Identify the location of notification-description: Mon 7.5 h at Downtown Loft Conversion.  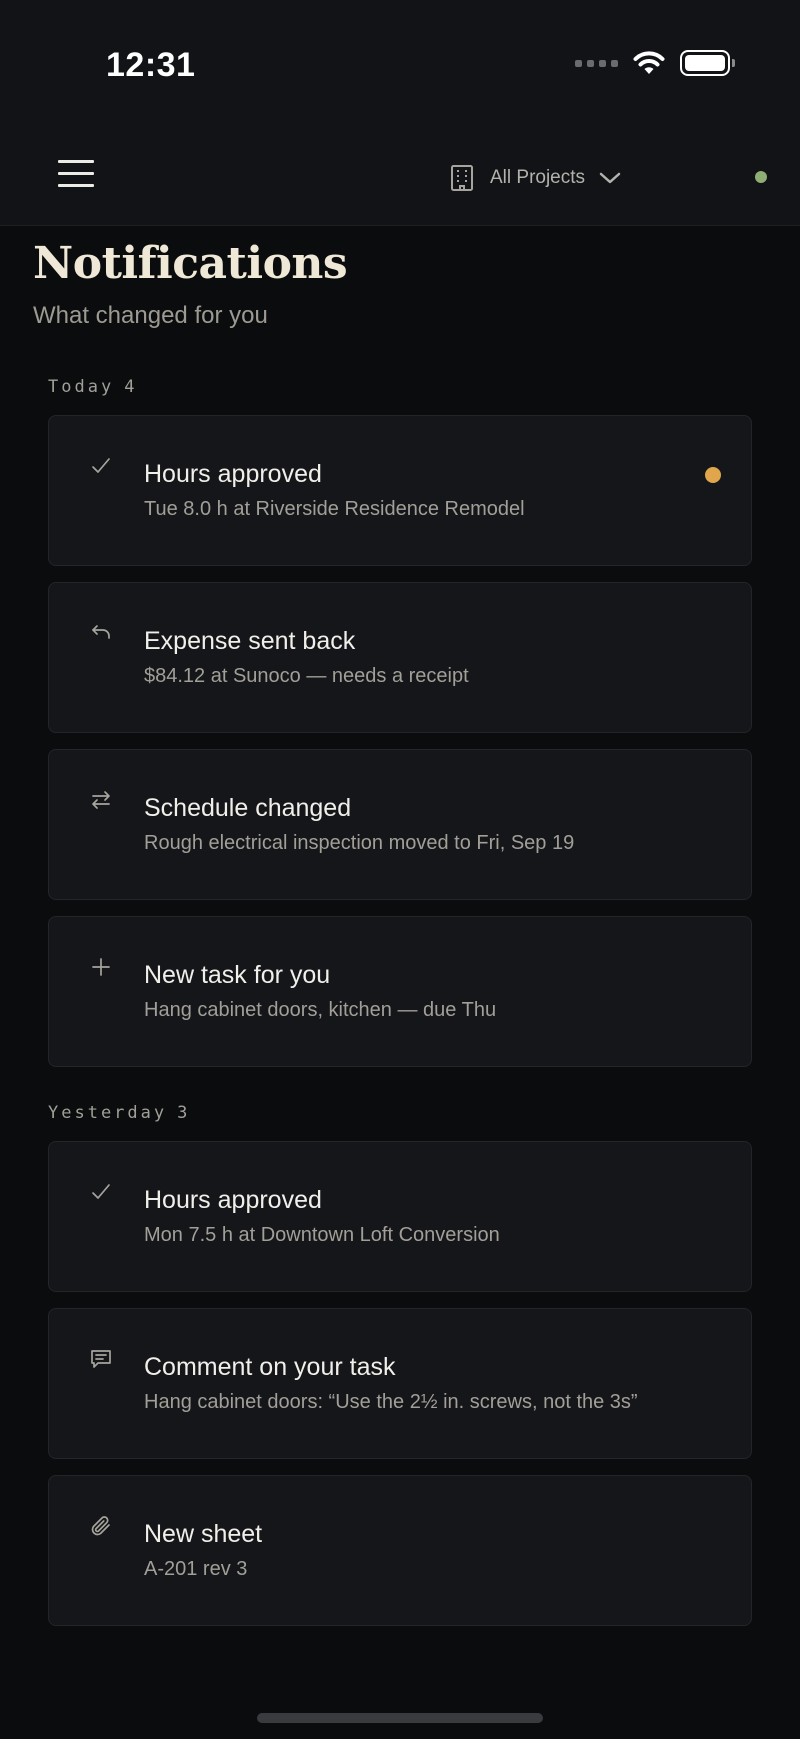
(322, 1235).